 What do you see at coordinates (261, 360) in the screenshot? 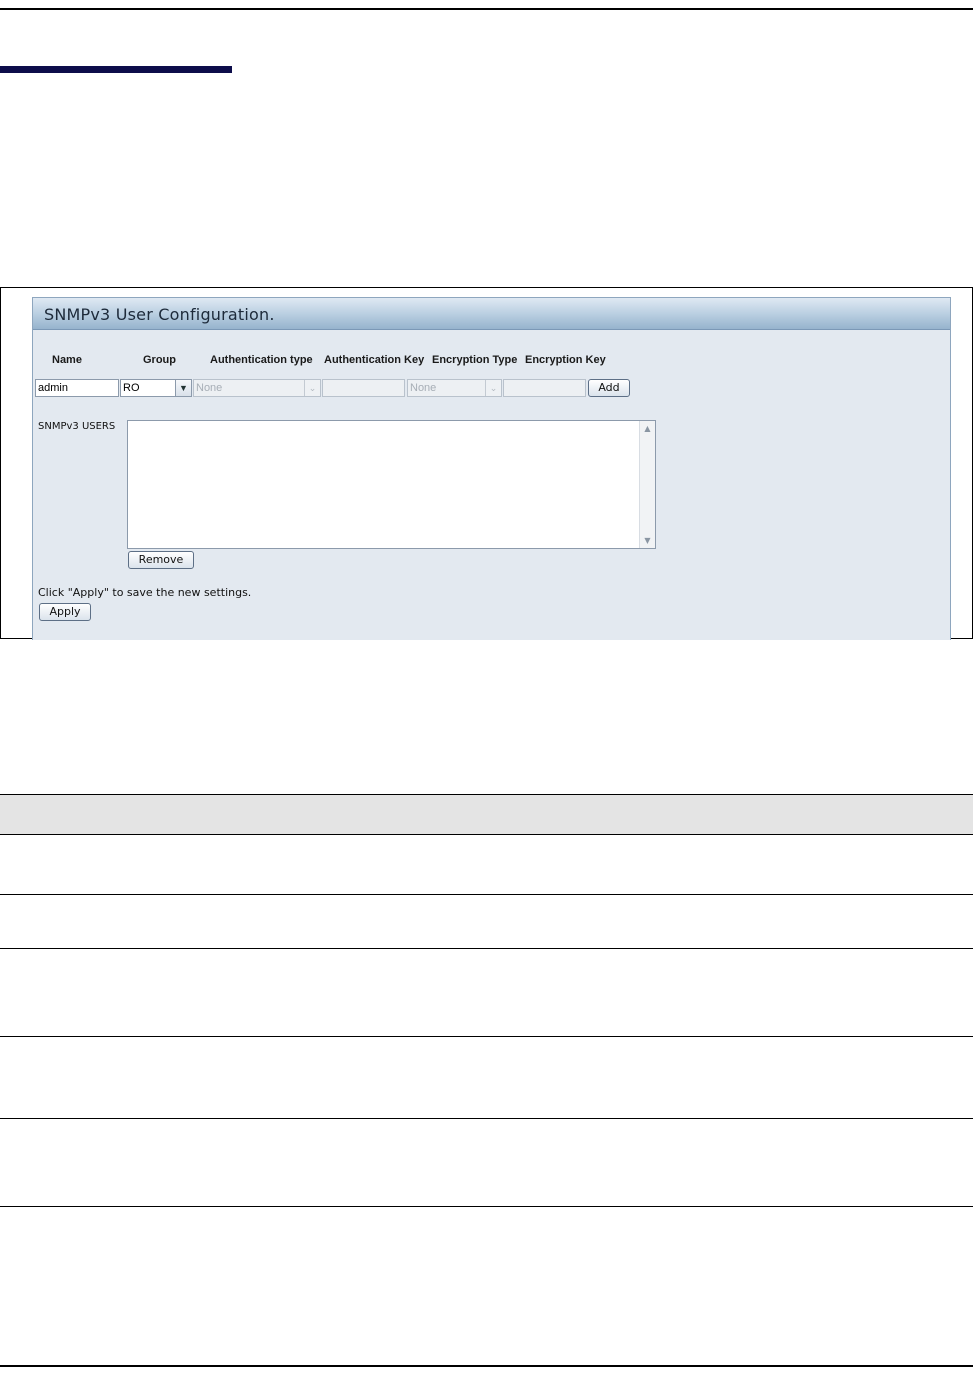
I see `column-header-auth-type: Authentication type` at bounding box center [261, 360].